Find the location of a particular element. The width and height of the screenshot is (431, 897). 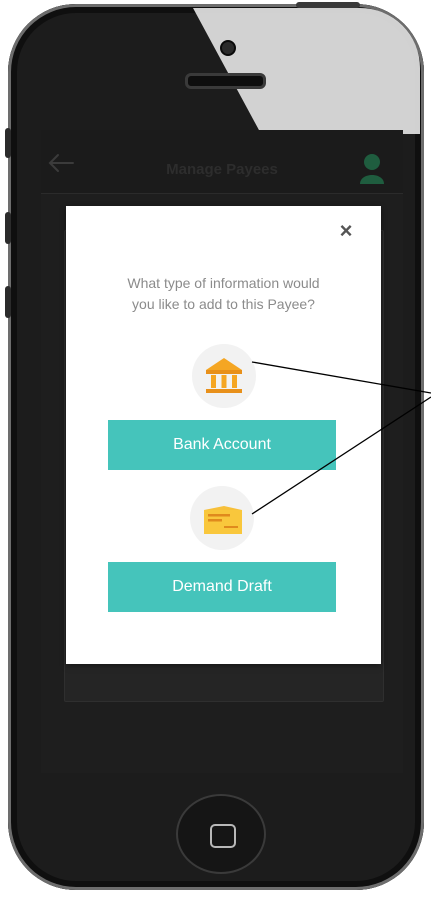

front-camera is located at coordinates (228, 48).